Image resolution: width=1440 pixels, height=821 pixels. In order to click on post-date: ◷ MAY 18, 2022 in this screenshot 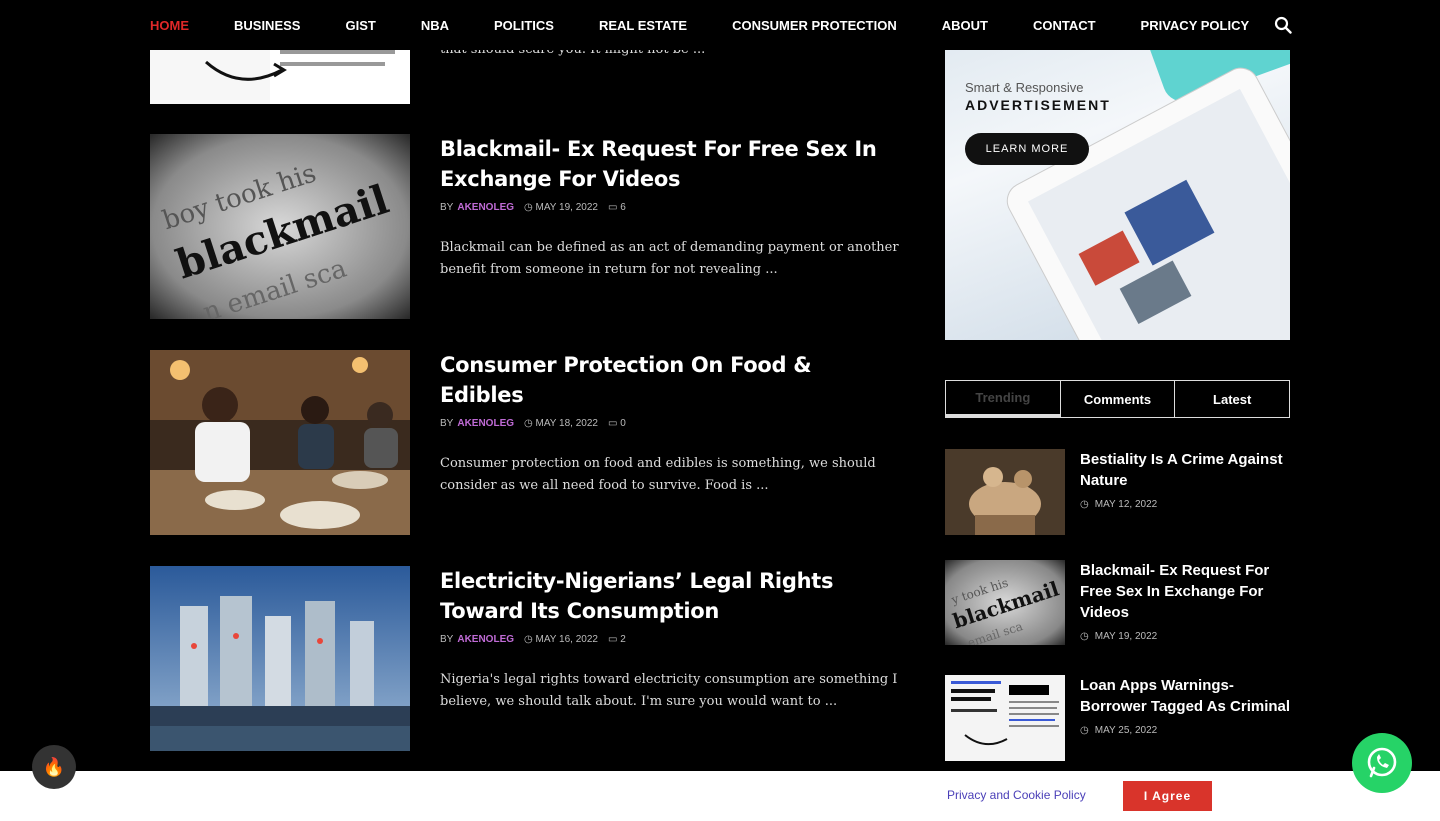, I will do `click(561, 423)`.